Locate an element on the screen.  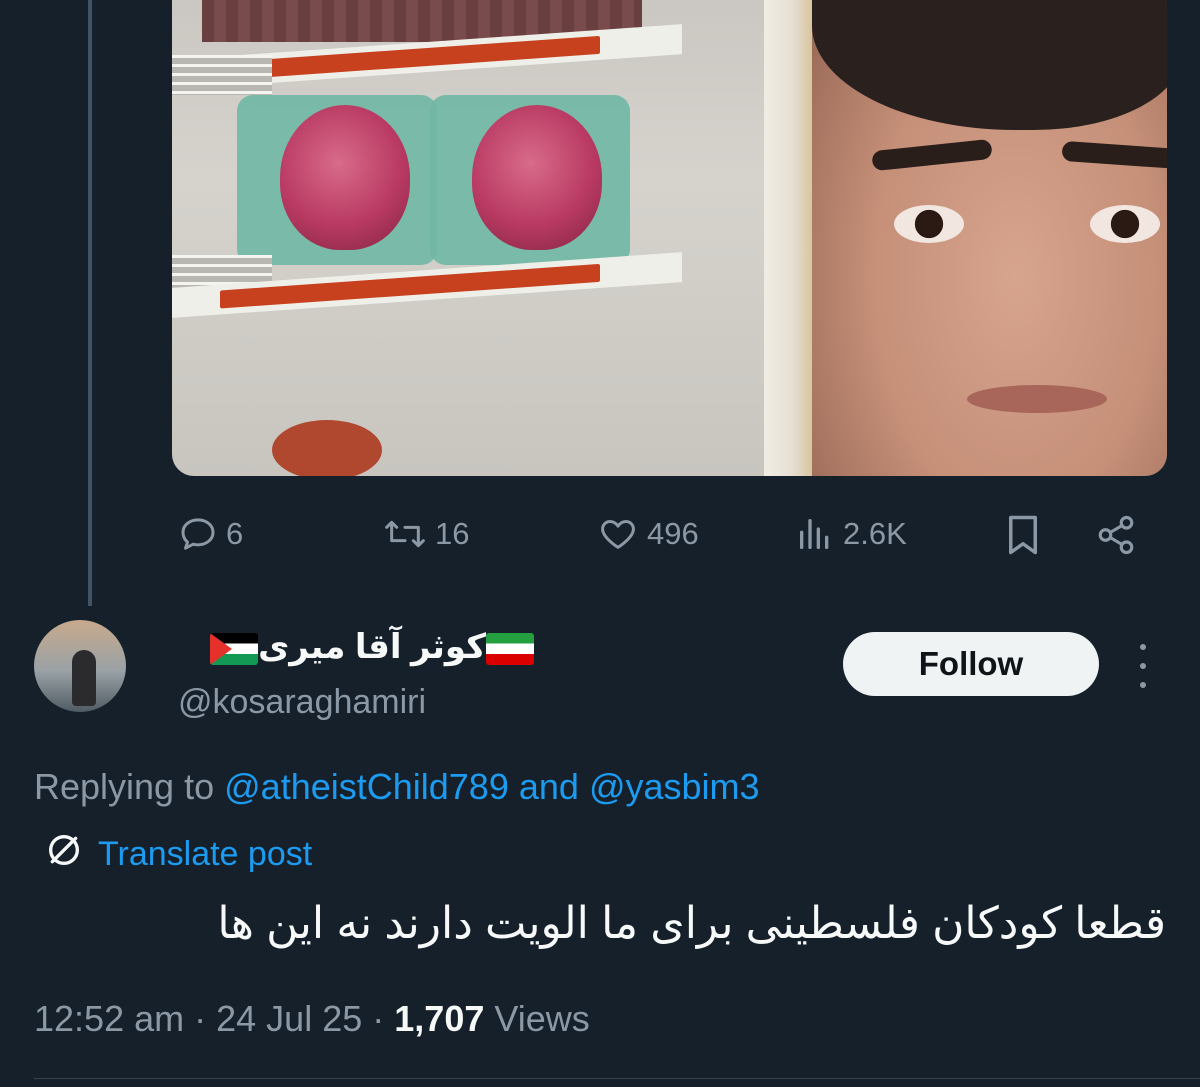
bookmark-button is located at coordinates (1023, 535).